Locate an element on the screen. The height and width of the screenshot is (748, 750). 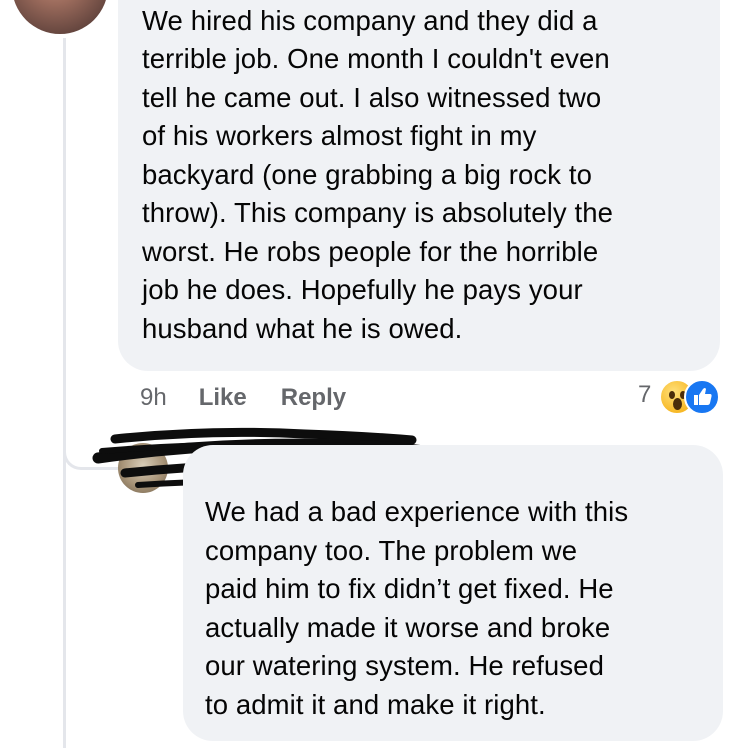
comment-line: We hired his company and they did a is located at coordinates (370, 20).